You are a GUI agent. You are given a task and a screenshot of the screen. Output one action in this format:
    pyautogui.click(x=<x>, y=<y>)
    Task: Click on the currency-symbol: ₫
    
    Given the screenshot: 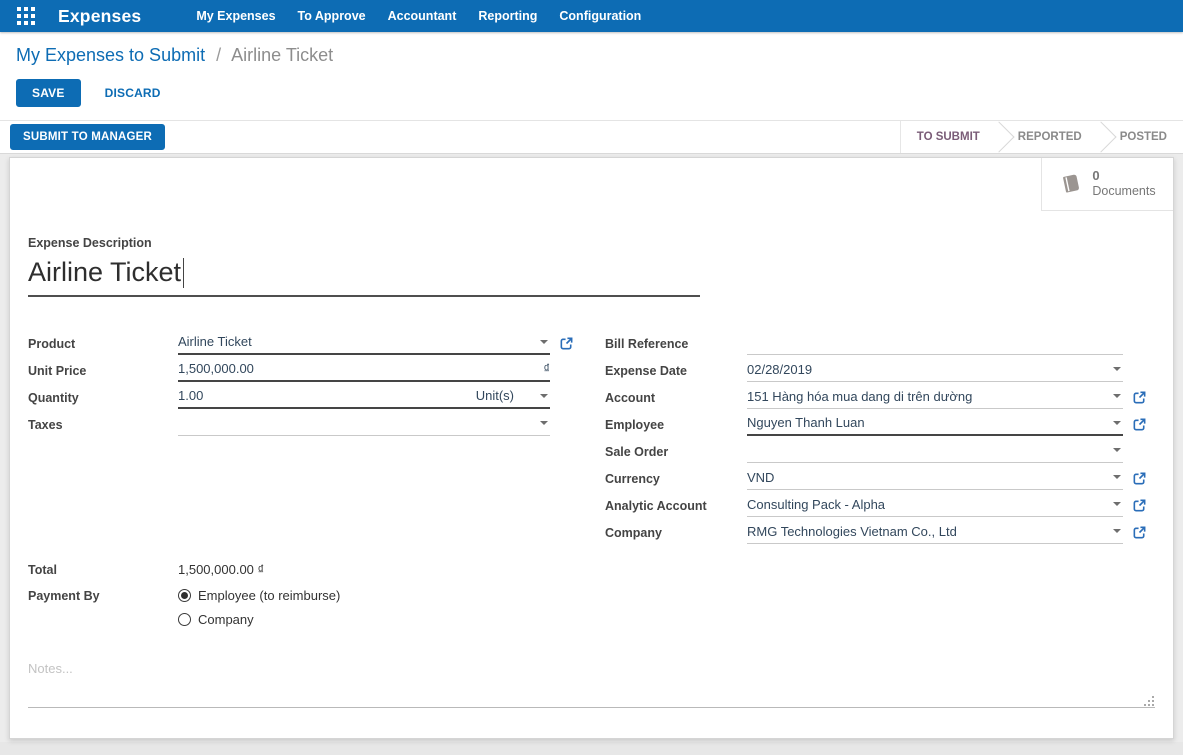 What is the action you would take?
    pyautogui.click(x=546, y=368)
    